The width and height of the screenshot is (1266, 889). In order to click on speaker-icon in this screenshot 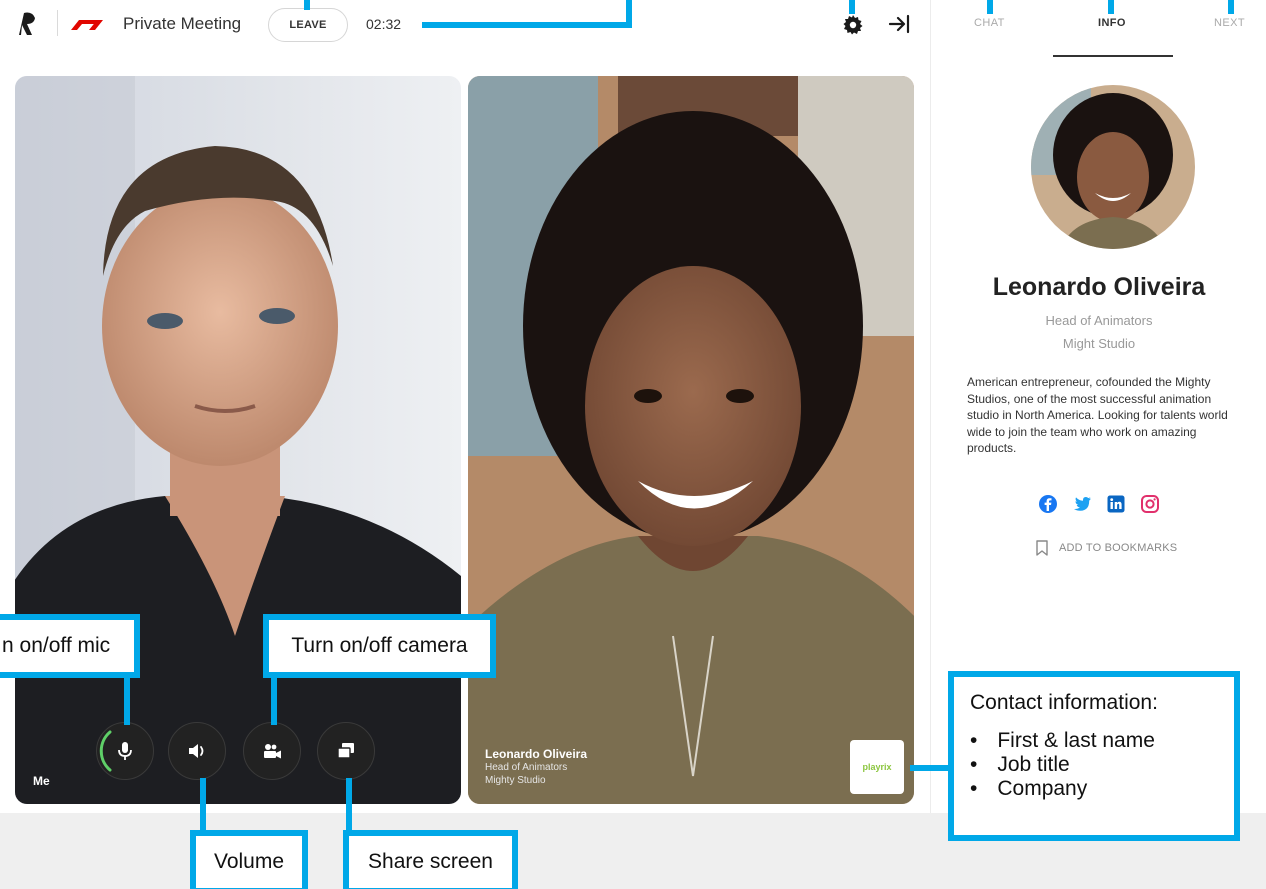, I will do `click(196, 751)`.